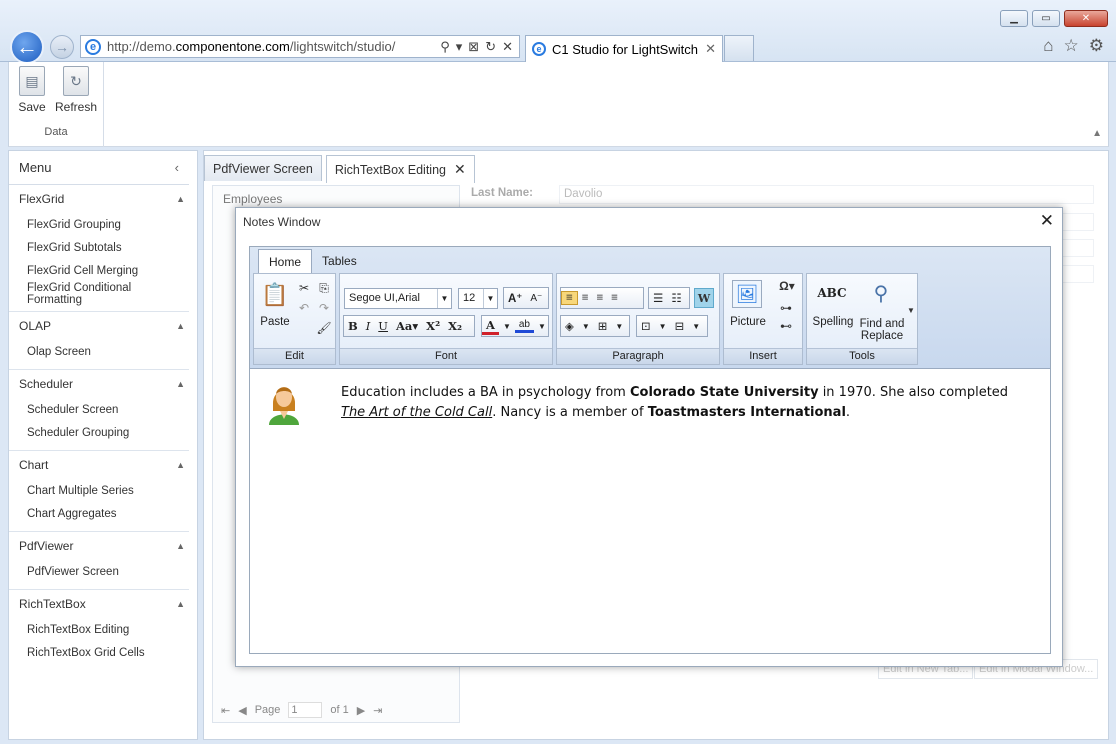 The width and height of the screenshot is (1116, 744). Describe the element at coordinates (882, 330) in the screenshot. I see `find-replace-label: Find and Replace` at that location.